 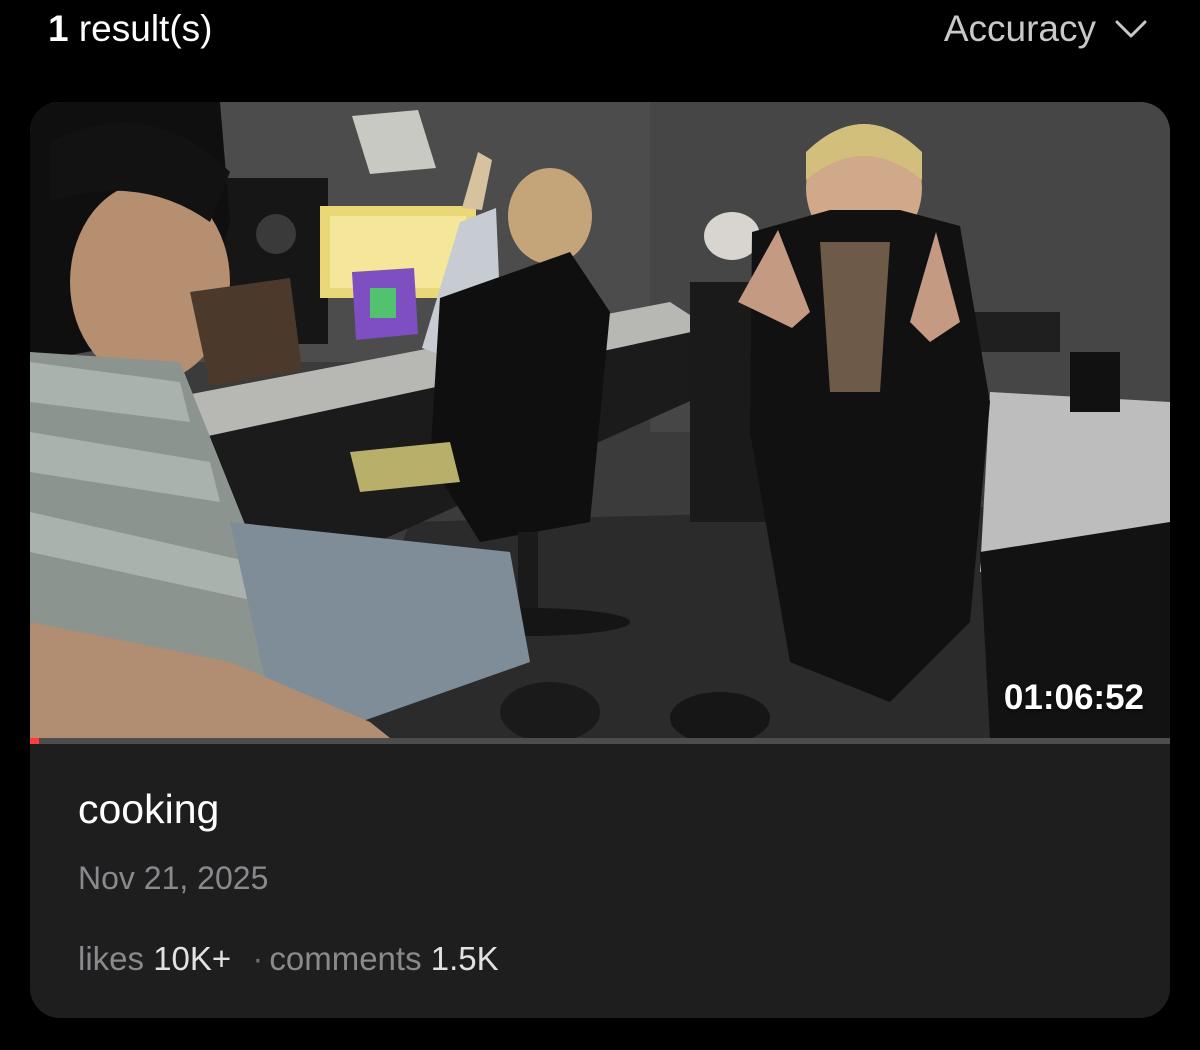 What do you see at coordinates (173, 878) in the screenshot?
I see `video-date: Nov 21, 2025` at bounding box center [173, 878].